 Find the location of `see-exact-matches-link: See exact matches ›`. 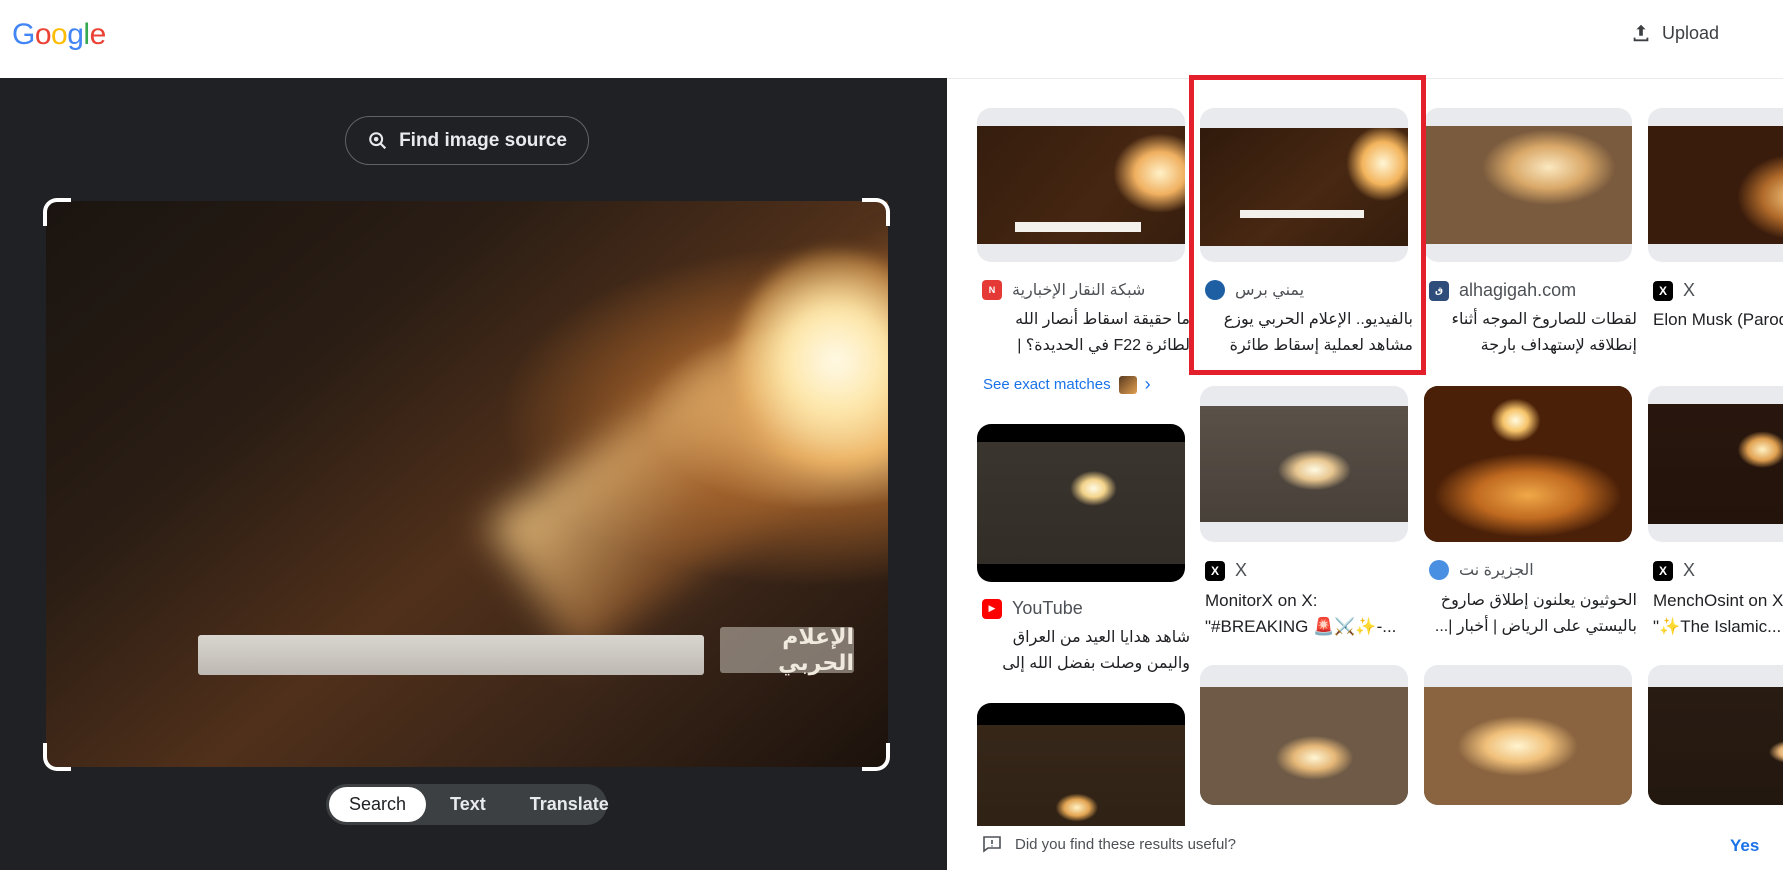

see-exact-matches-link: See exact matches › is located at coordinates (1067, 384).